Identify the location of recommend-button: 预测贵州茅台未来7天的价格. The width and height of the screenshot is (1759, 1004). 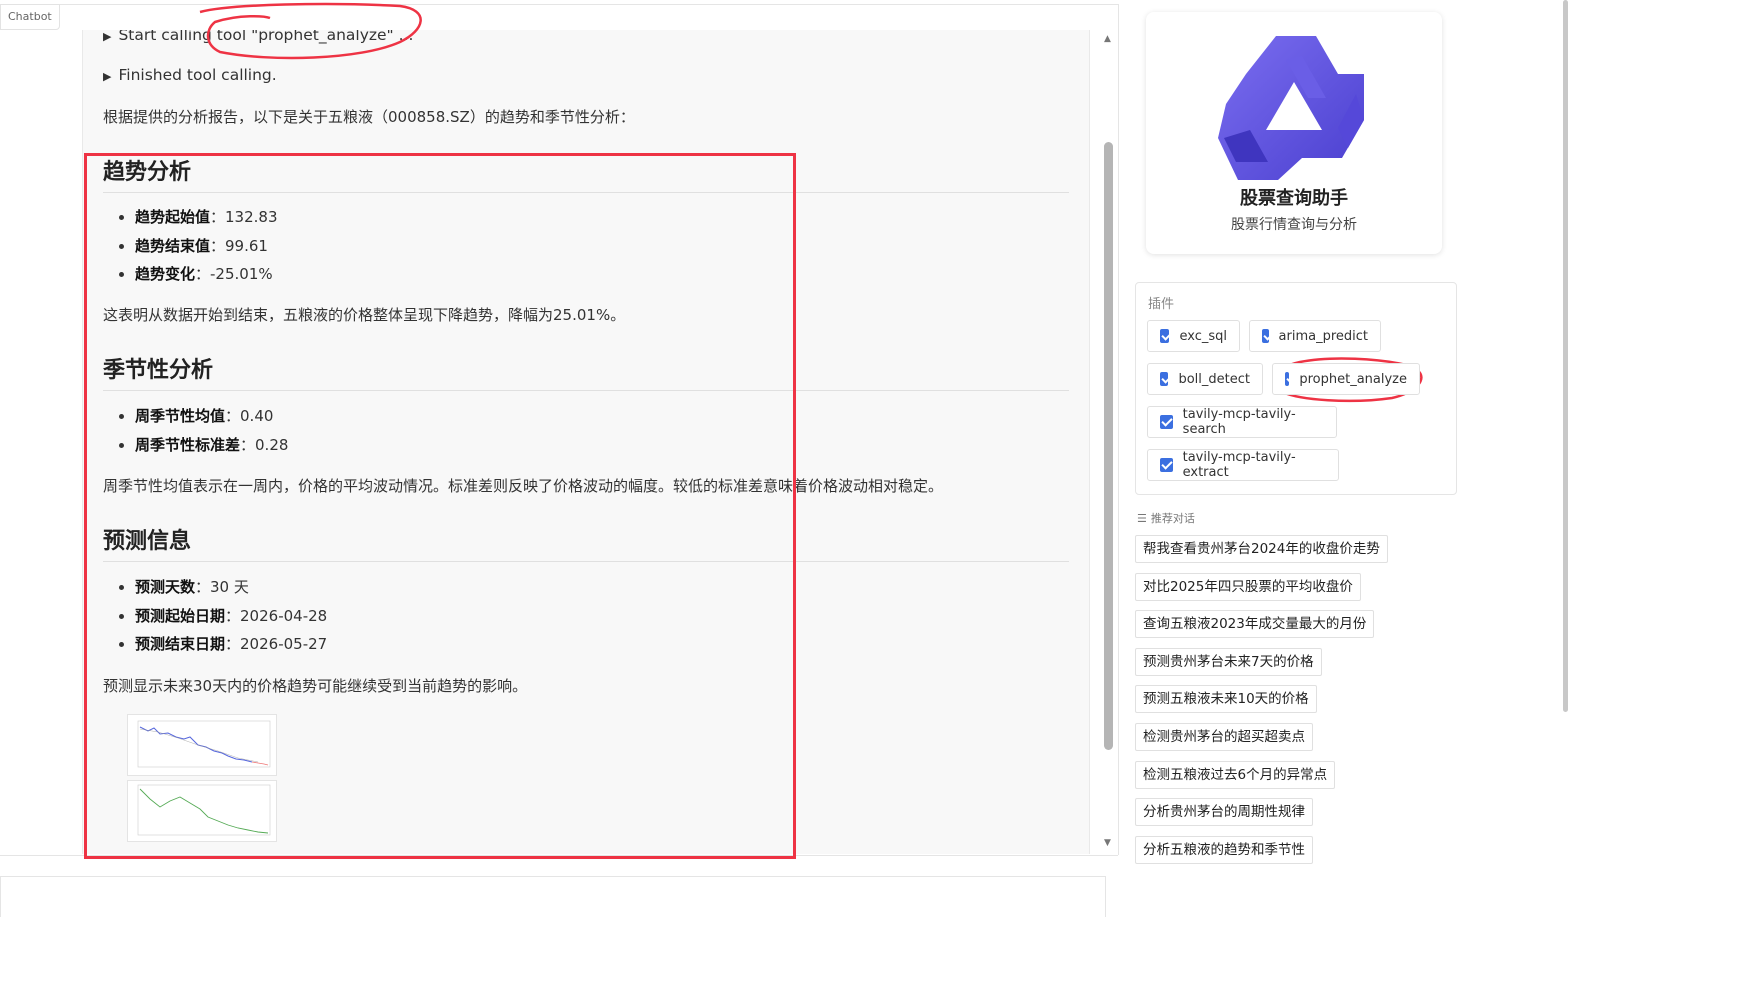
(1228, 662).